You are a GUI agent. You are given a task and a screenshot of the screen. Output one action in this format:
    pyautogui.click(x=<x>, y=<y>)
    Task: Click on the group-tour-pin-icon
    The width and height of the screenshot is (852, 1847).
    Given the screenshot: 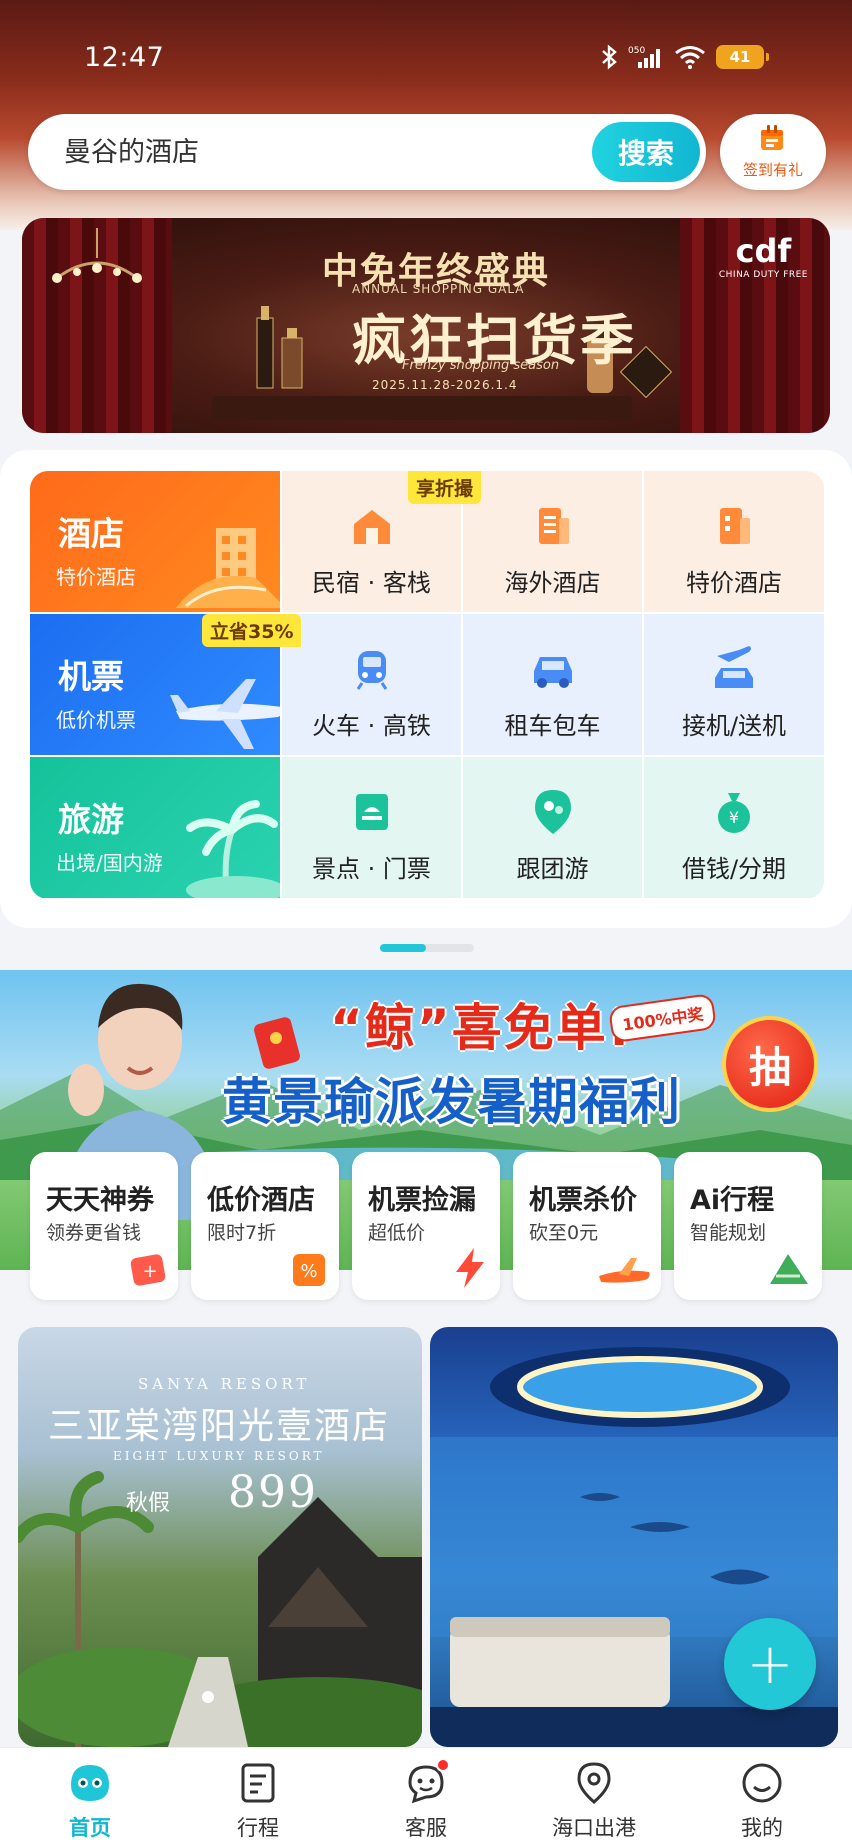 What is the action you would take?
    pyautogui.click(x=553, y=812)
    